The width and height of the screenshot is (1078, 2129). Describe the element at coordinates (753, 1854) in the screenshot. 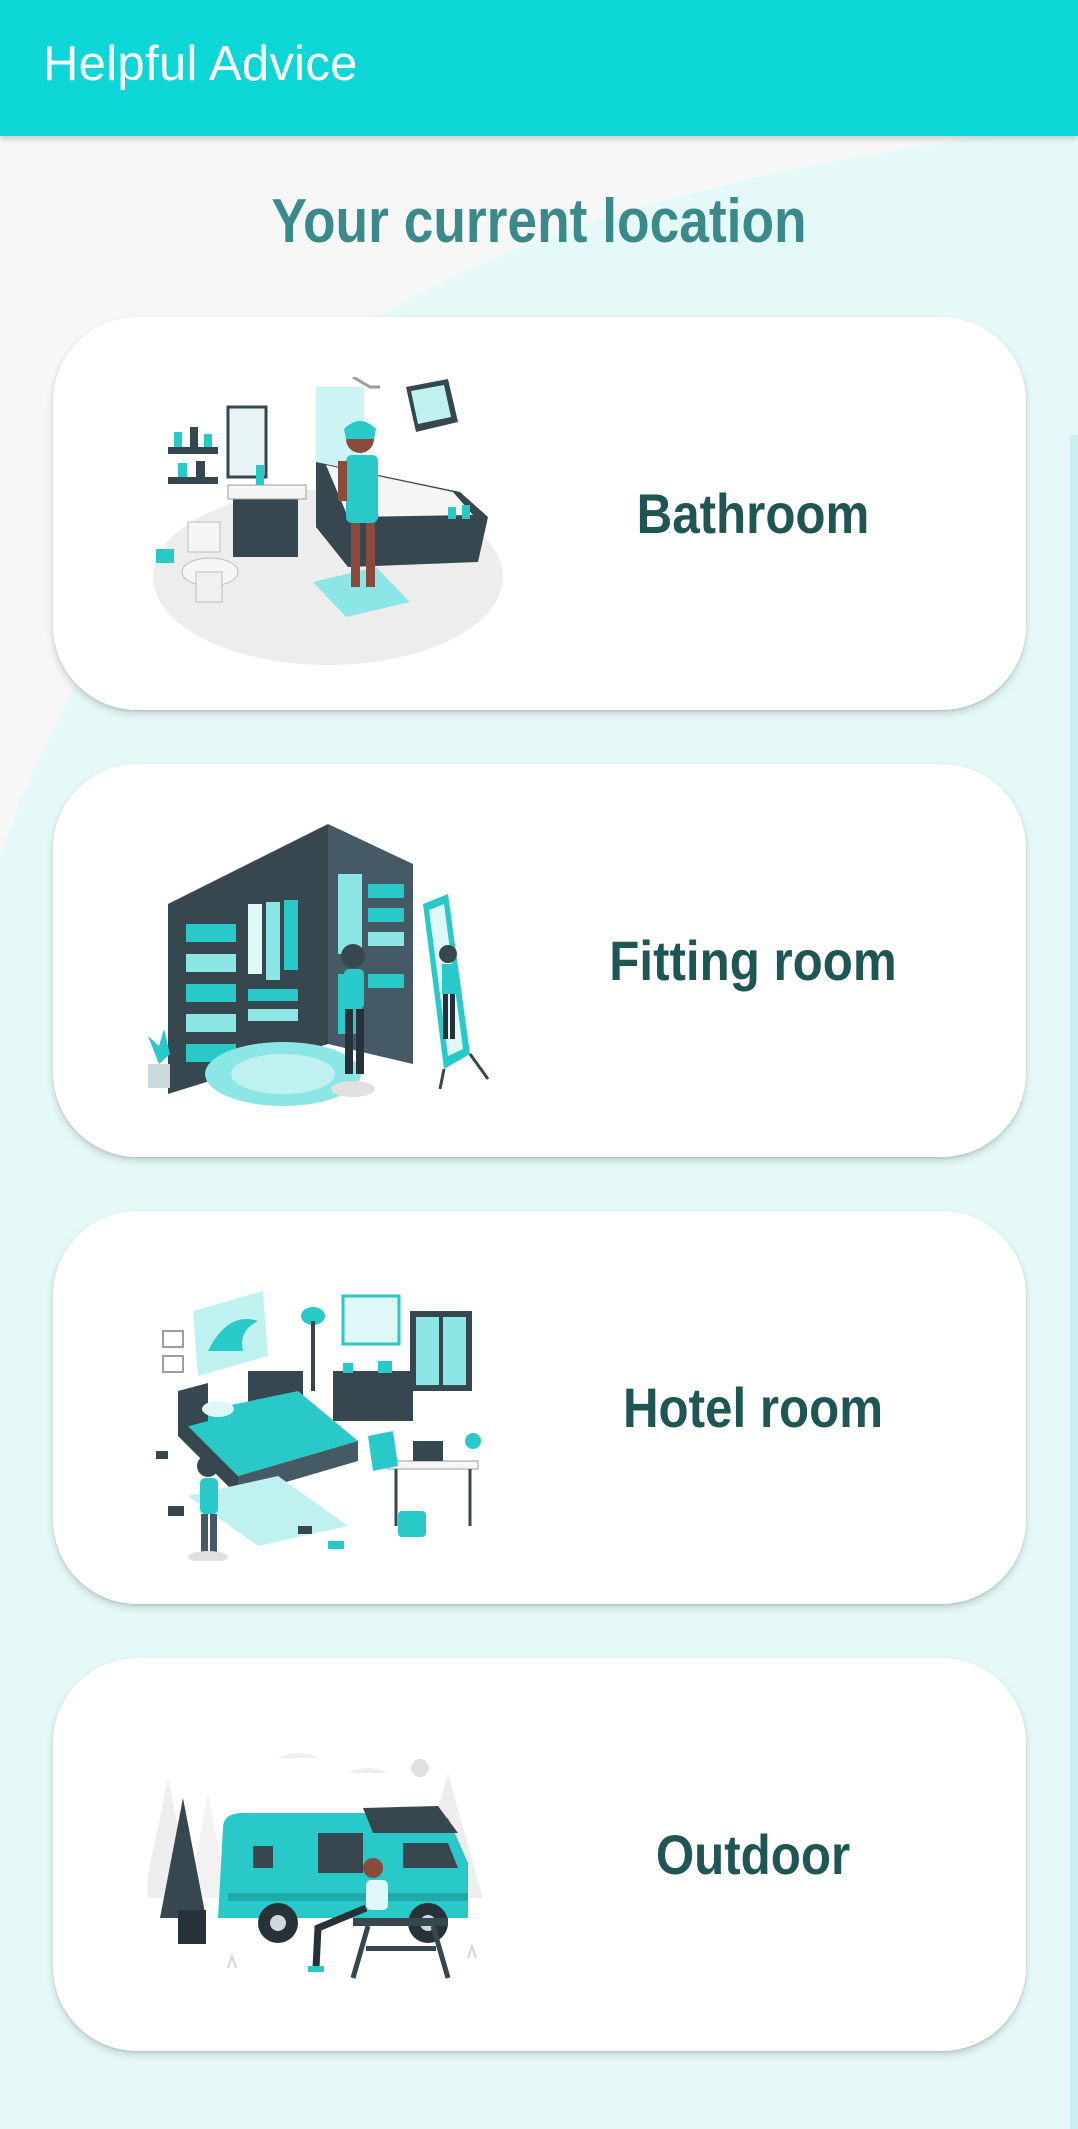

I see `location-label: Outdoor` at that location.